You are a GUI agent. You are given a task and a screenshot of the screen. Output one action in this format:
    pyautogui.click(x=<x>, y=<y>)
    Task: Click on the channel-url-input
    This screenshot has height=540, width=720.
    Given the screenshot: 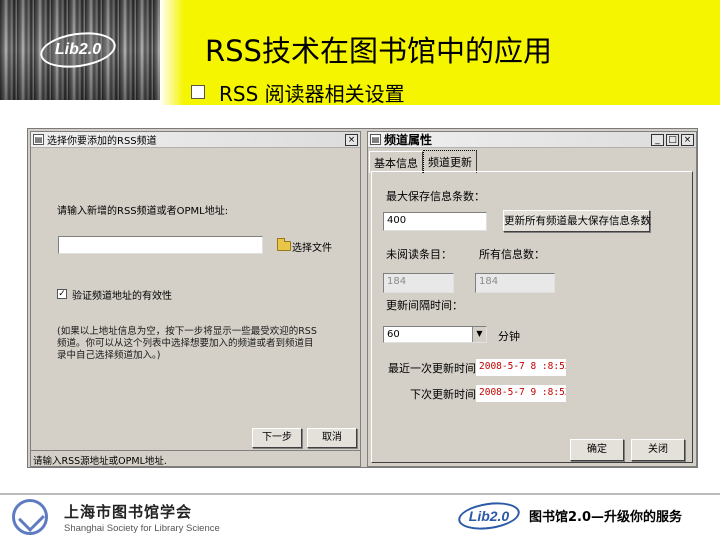 What is the action you would take?
    pyautogui.click(x=160, y=245)
    